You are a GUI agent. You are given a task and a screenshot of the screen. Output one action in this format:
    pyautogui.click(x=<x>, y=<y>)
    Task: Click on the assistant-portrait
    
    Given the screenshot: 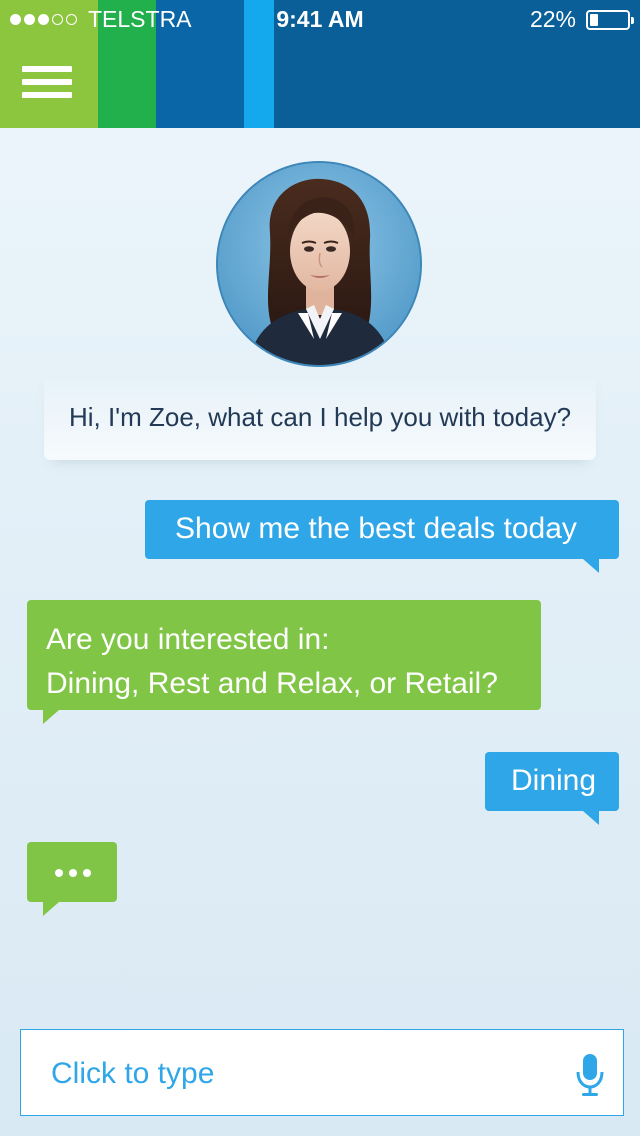 What is the action you would take?
    pyautogui.click(x=319, y=264)
    